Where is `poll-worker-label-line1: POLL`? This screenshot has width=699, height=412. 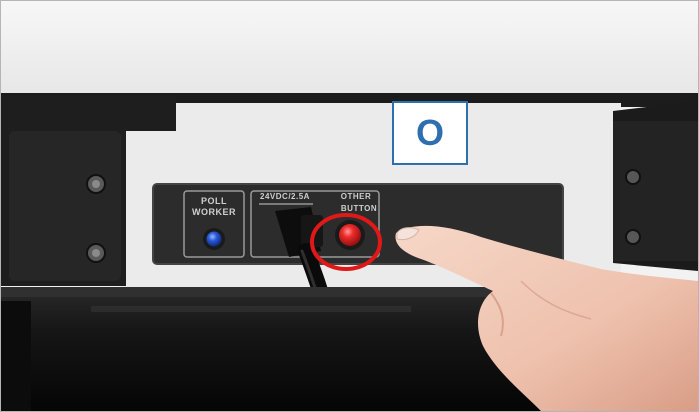 poll-worker-label-line1: POLL is located at coordinates (214, 201).